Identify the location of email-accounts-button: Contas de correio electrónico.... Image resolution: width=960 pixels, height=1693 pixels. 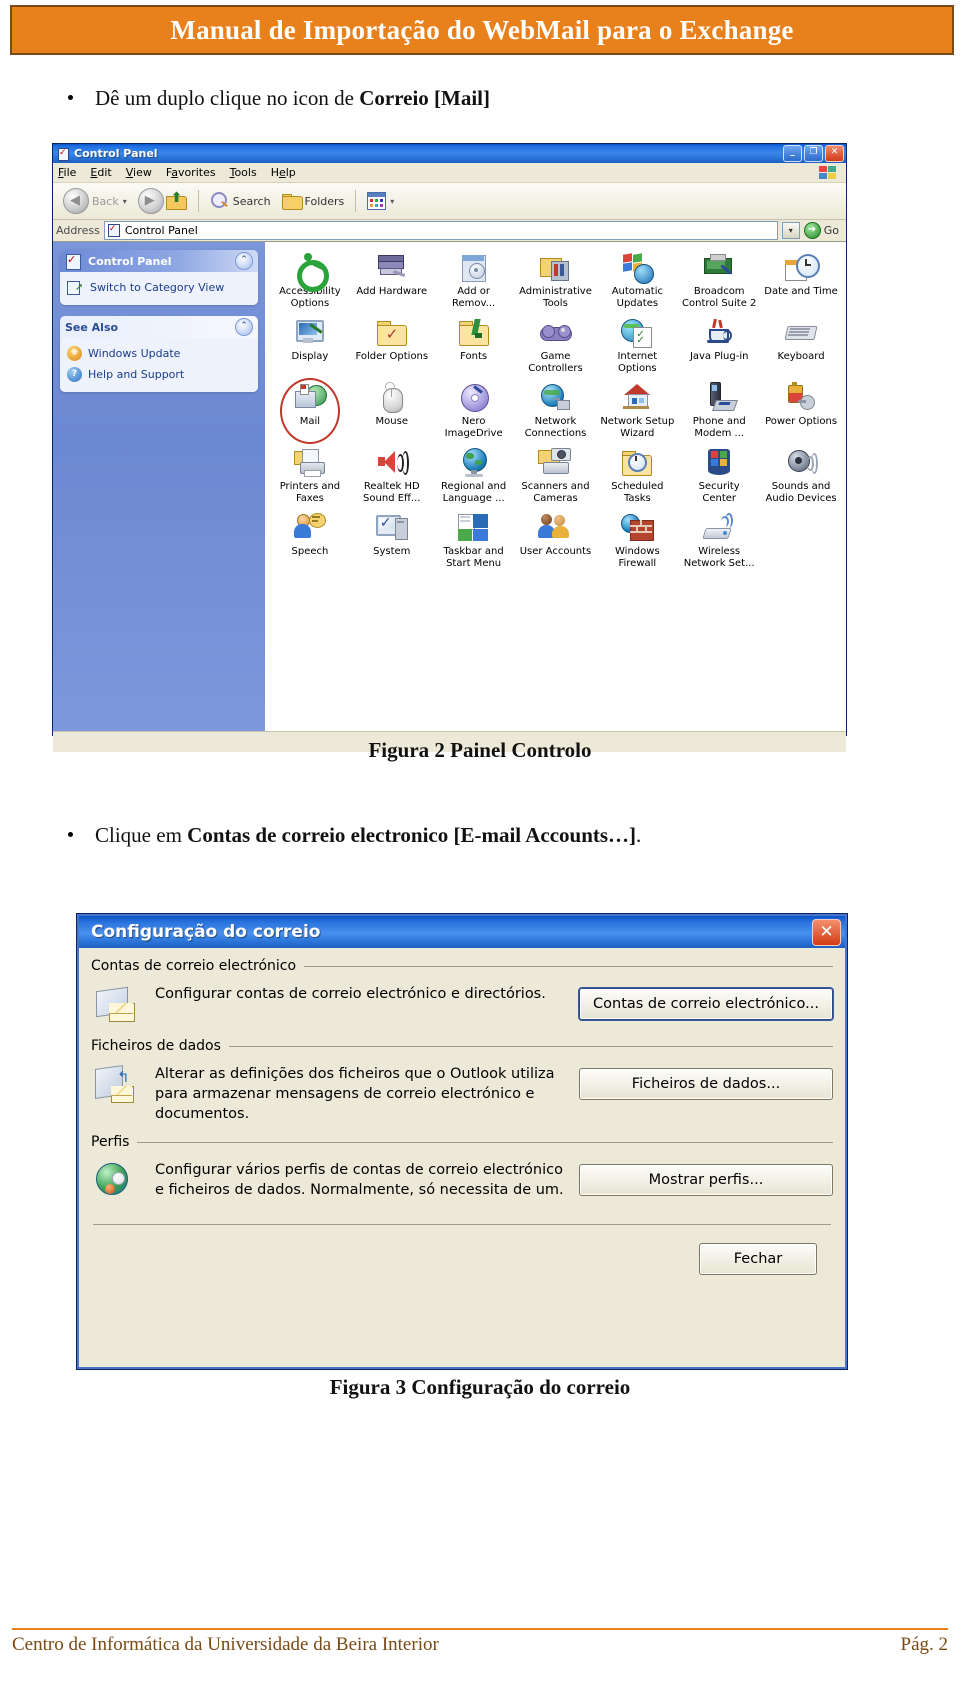
(706, 1004).